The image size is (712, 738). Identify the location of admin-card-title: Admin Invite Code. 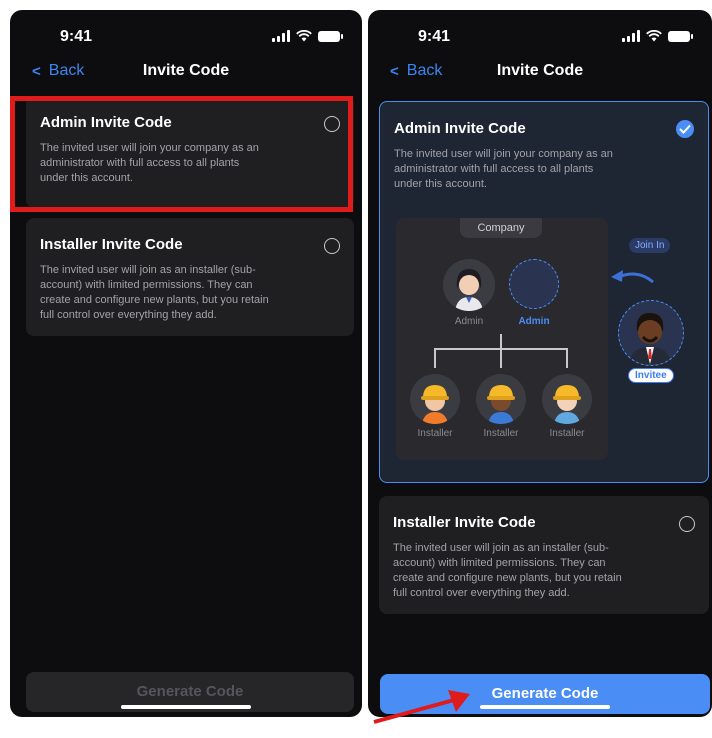
(460, 128).